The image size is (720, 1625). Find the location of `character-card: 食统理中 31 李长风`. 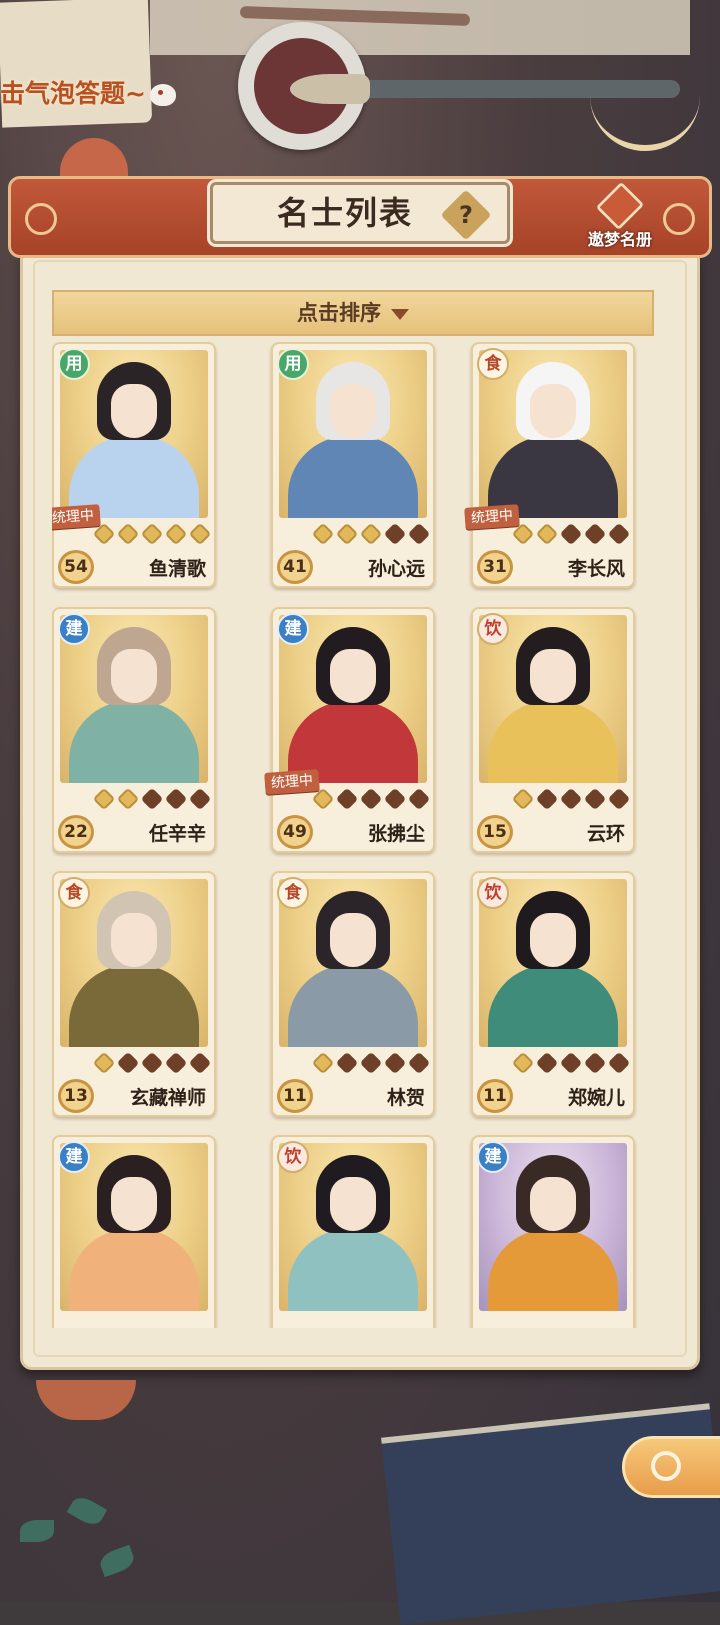

character-card: 食统理中 31 李长风 is located at coordinates (549, 465).